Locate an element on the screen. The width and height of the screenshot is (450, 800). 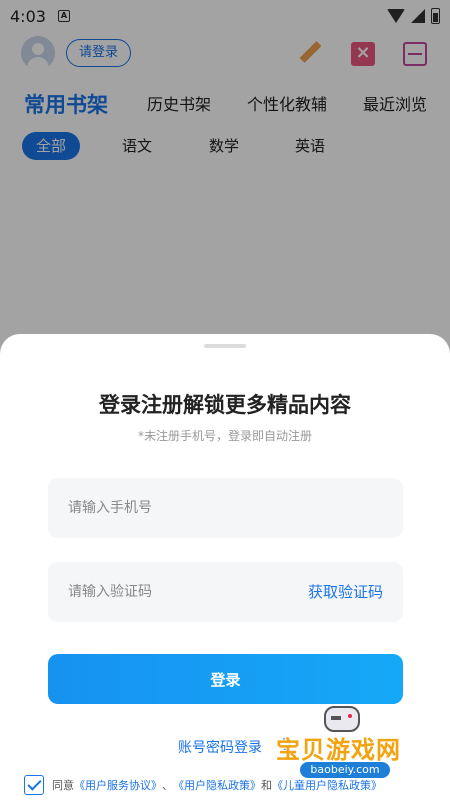
agree-prefix: 同意 is located at coordinates (63, 785).